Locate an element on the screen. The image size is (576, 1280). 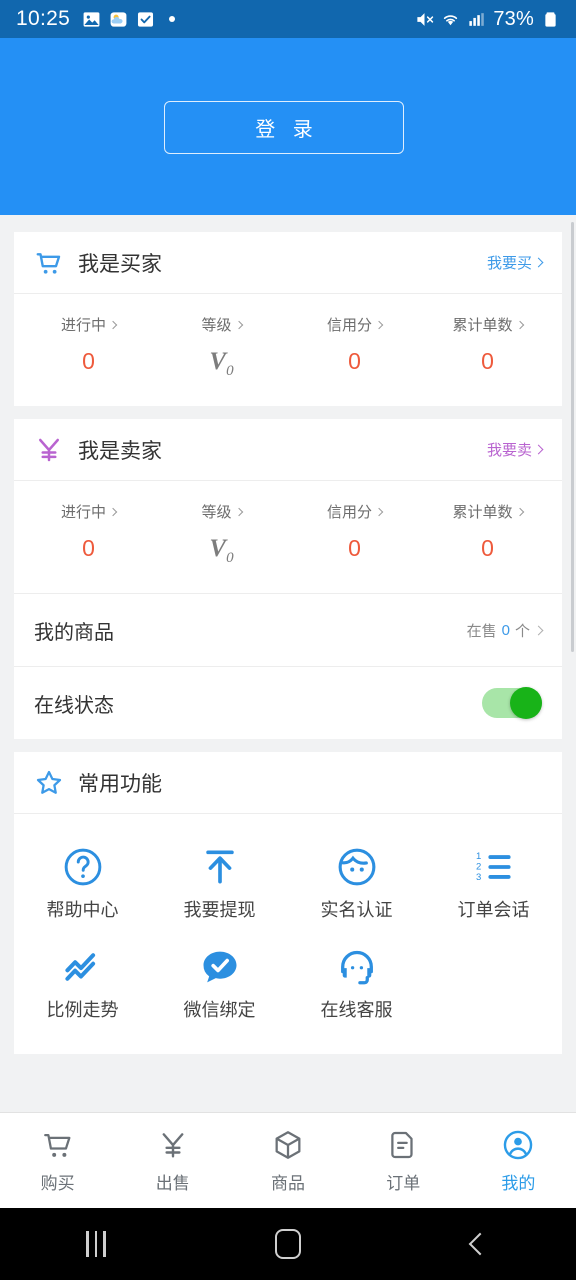
withdraw-arrow-icon is located at coordinates (219, 867).